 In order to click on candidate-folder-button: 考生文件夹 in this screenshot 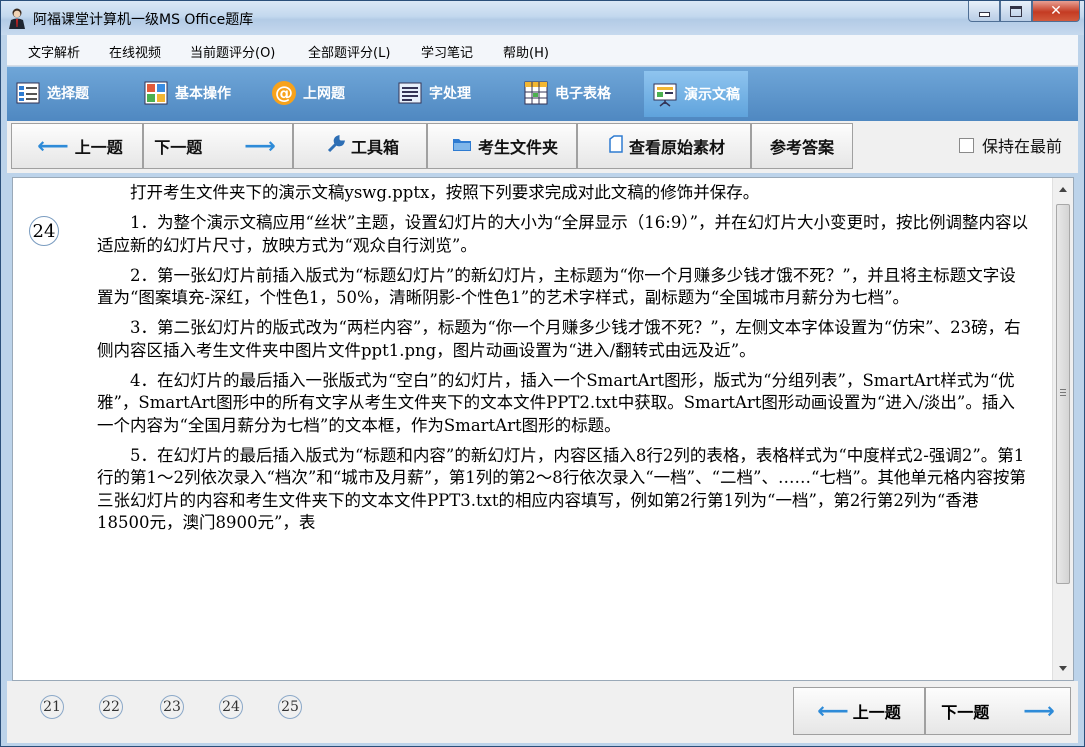, I will do `click(502, 146)`.